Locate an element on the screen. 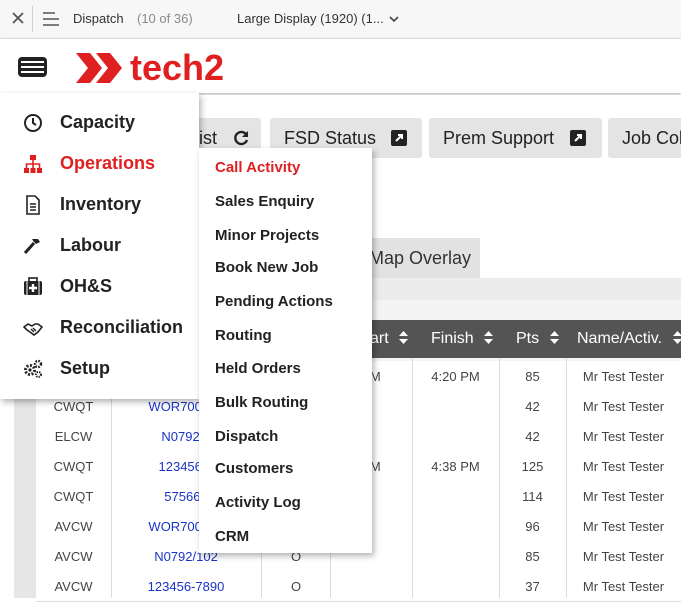 The height and width of the screenshot is (602, 681). menu-item-label: Reconciliation is located at coordinates (122, 327).